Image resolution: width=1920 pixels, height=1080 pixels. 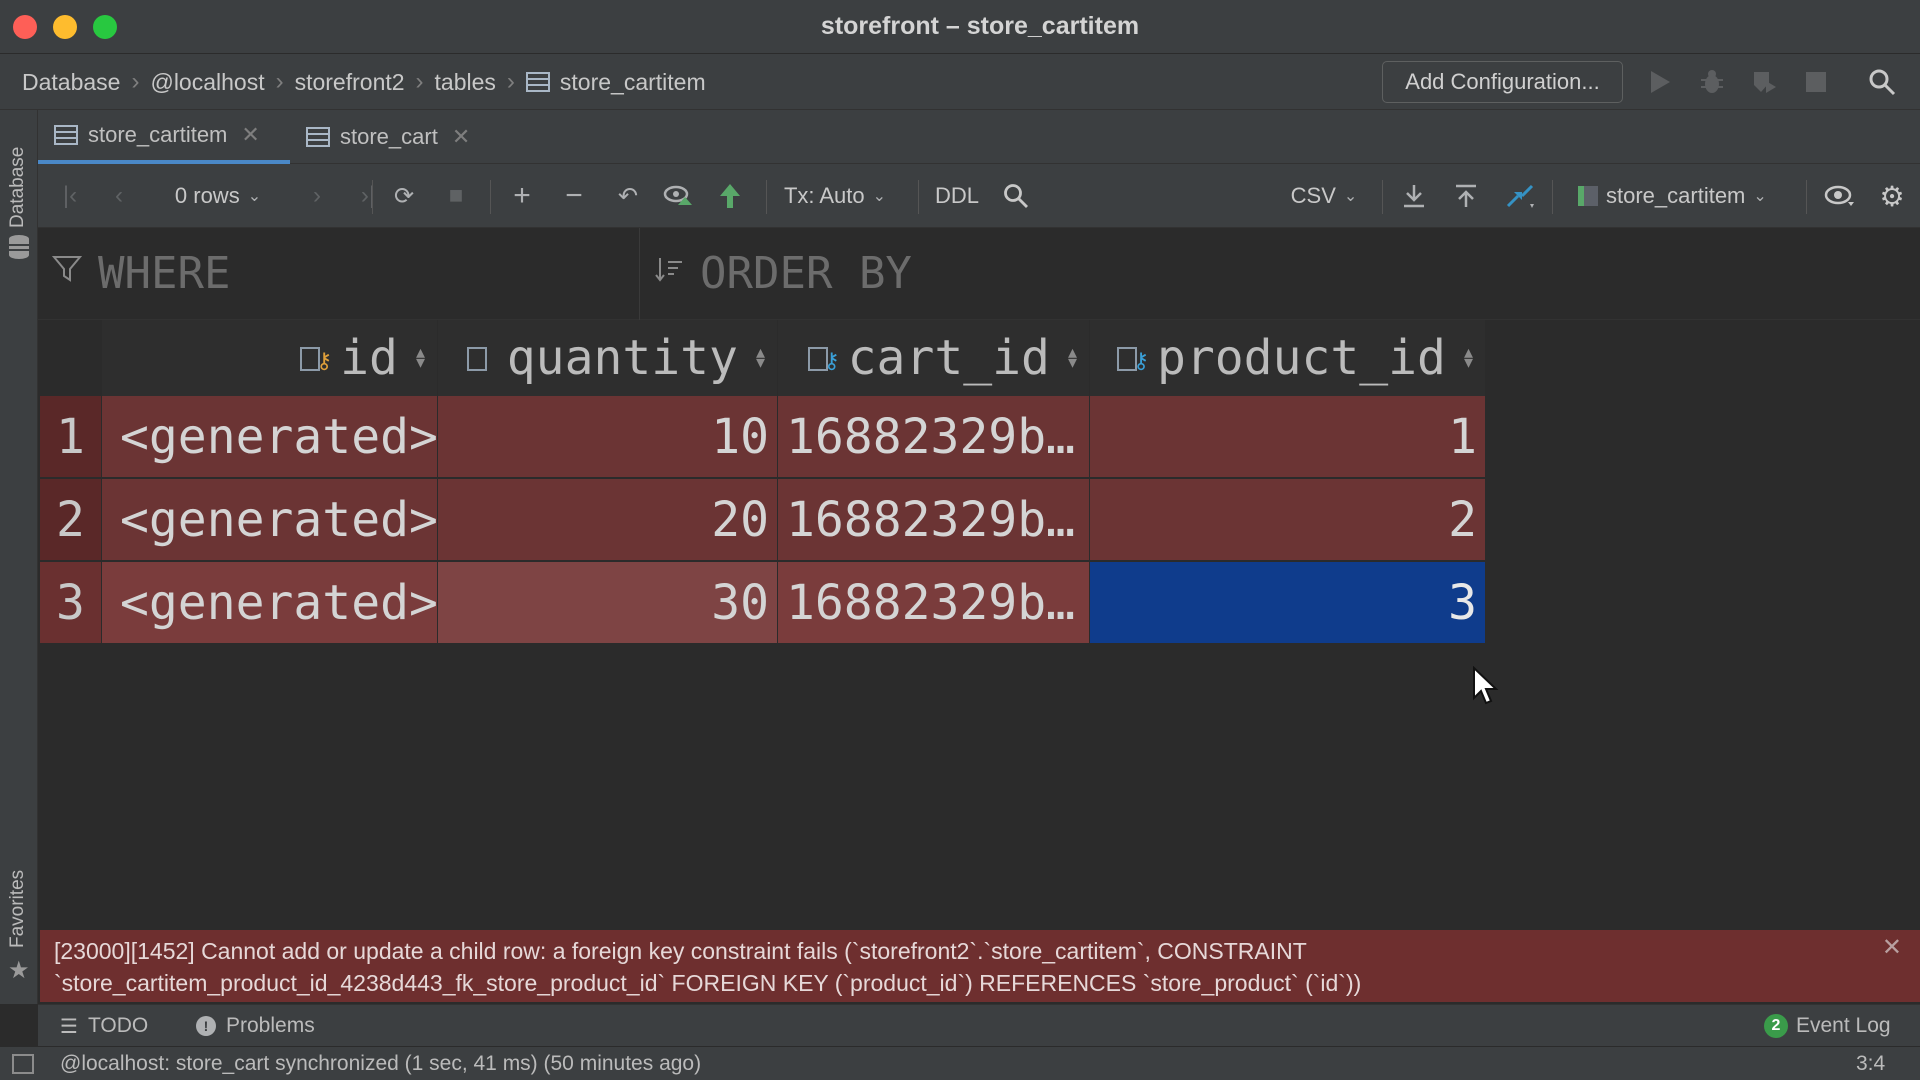 What do you see at coordinates (158, 134) in the screenshot?
I see `tab-label: store_cartitem` at bounding box center [158, 134].